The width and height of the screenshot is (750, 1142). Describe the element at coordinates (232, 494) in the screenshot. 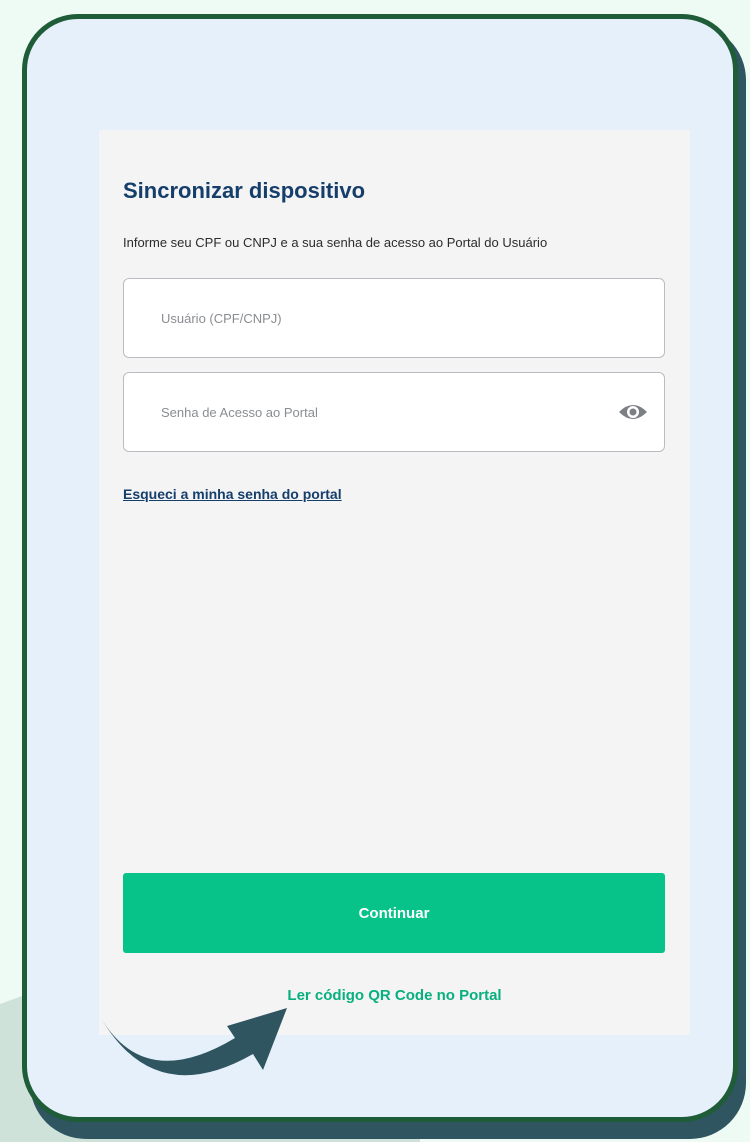

I see `forgot-password-link: Esqueci a minha senha do portal` at that location.